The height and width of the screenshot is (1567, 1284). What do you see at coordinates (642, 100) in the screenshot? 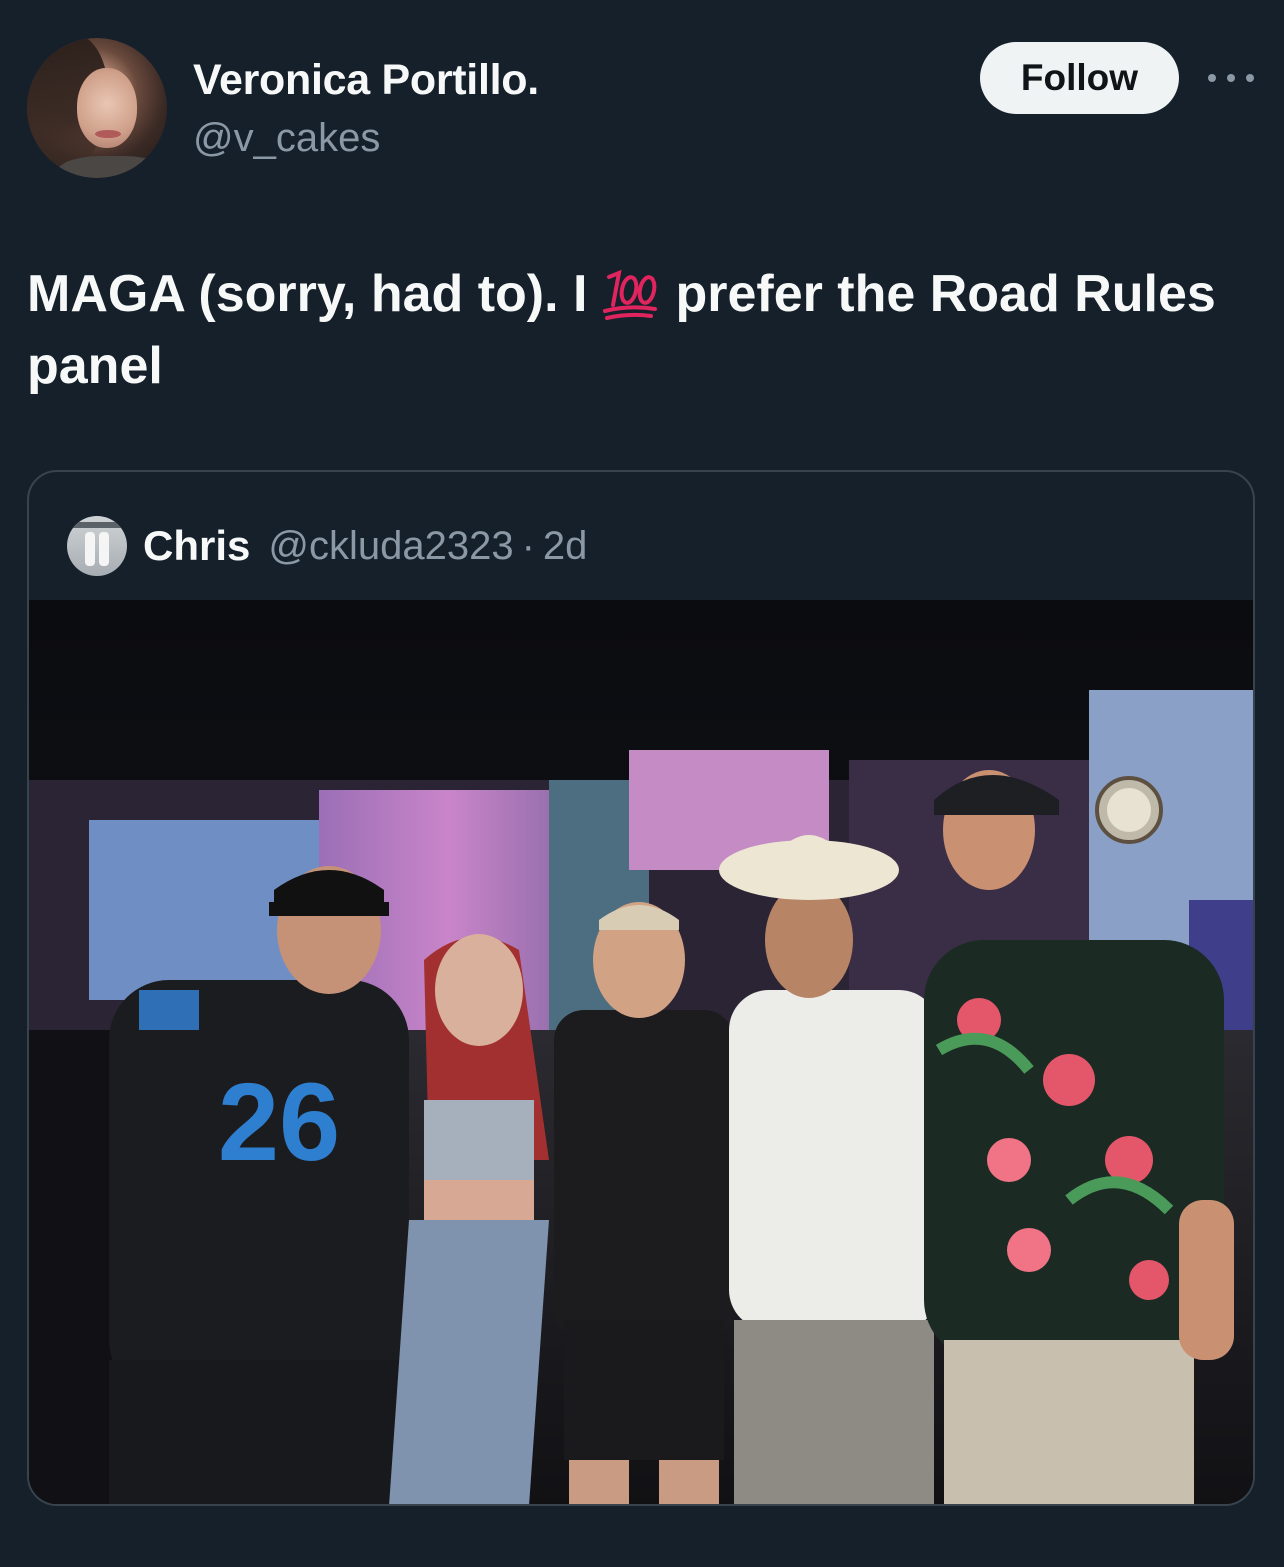
I see `tweet-header: Veronica Portillo. @v_cakes Follow` at bounding box center [642, 100].